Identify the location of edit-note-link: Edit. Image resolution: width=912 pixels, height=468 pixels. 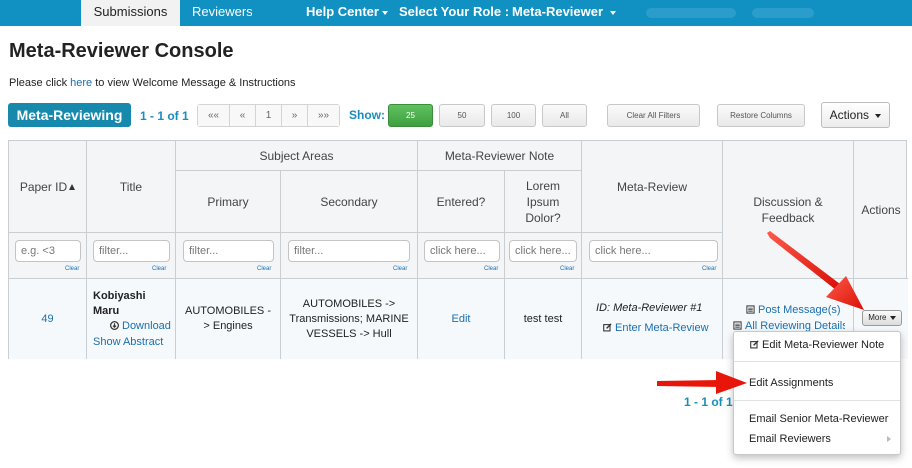
(461, 319).